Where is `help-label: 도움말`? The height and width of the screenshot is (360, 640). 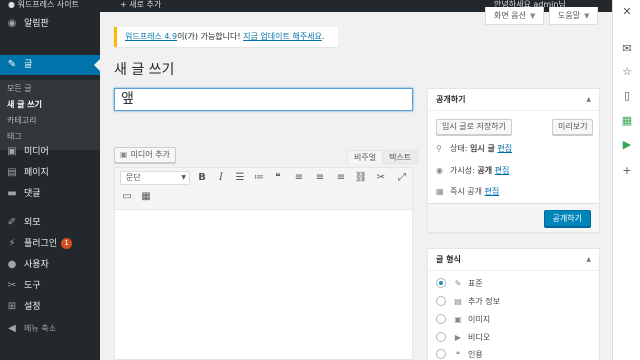
help-label: 도움말 is located at coordinates (569, 15).